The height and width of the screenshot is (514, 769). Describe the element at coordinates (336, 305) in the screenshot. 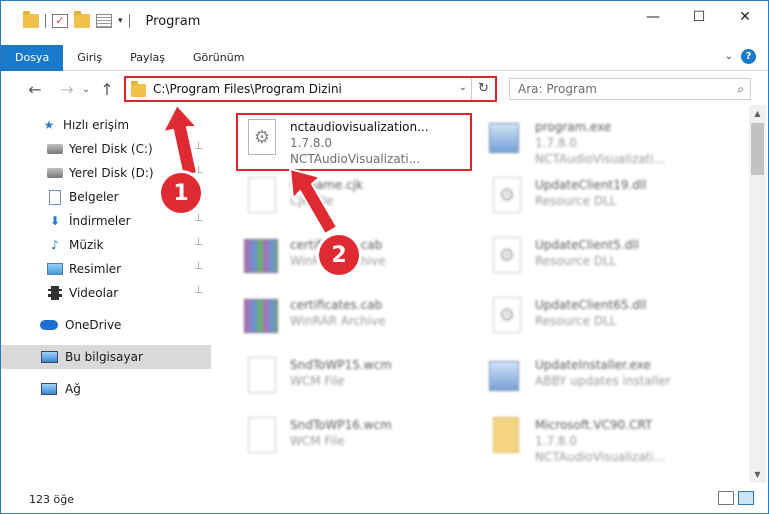

I see `file-name: certificates.cab` at that location.